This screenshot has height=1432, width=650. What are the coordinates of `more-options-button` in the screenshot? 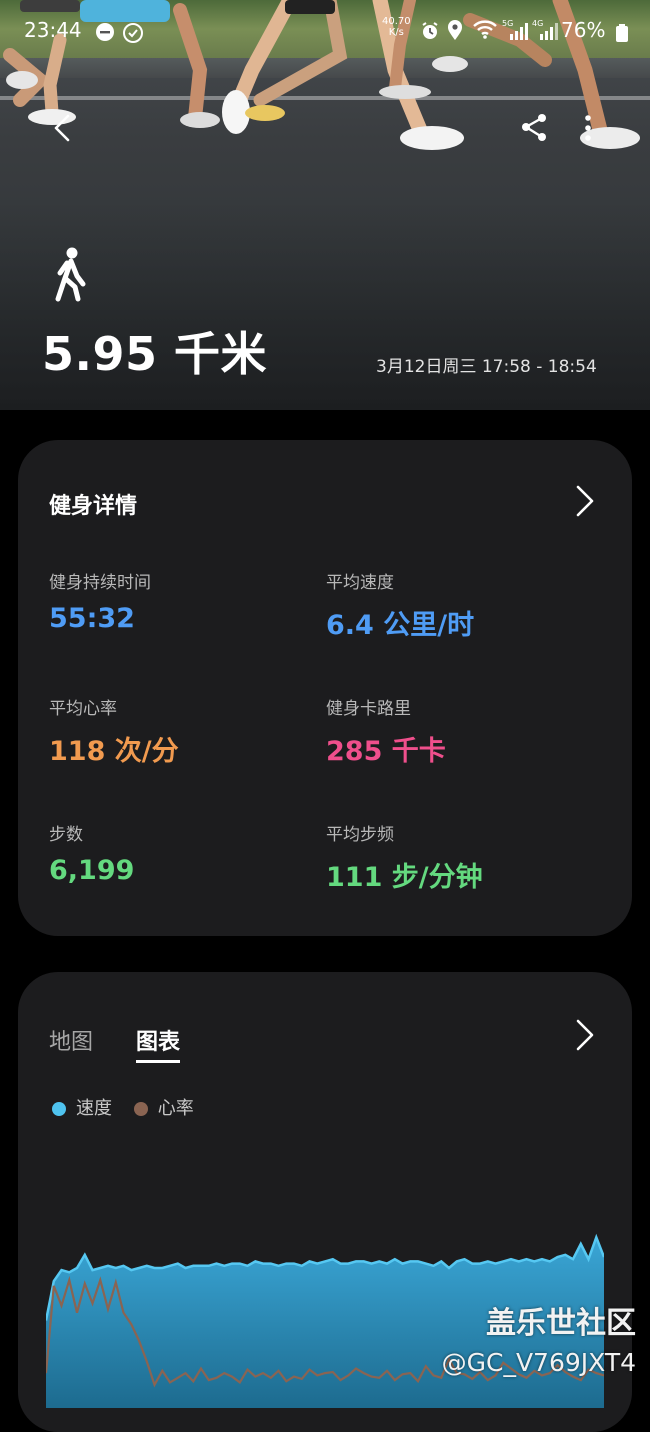 It's located at (589, 128).